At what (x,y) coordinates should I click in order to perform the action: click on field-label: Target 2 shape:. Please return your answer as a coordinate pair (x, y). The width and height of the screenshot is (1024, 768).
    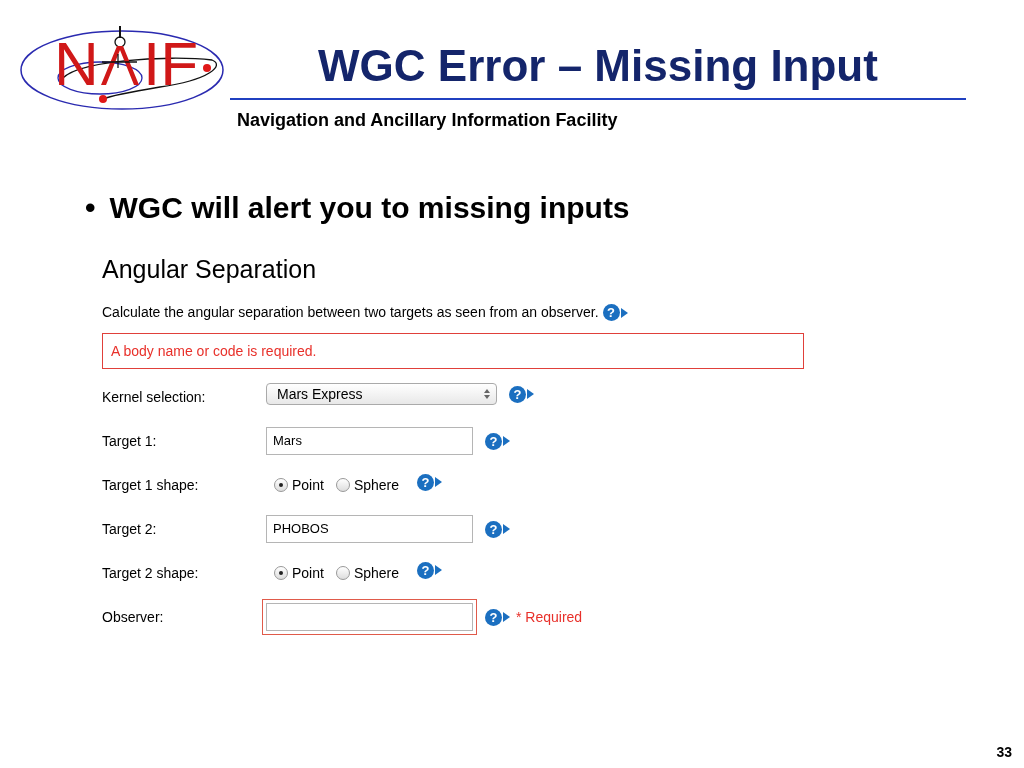
    Looking at the image, I should click on (151, 573).